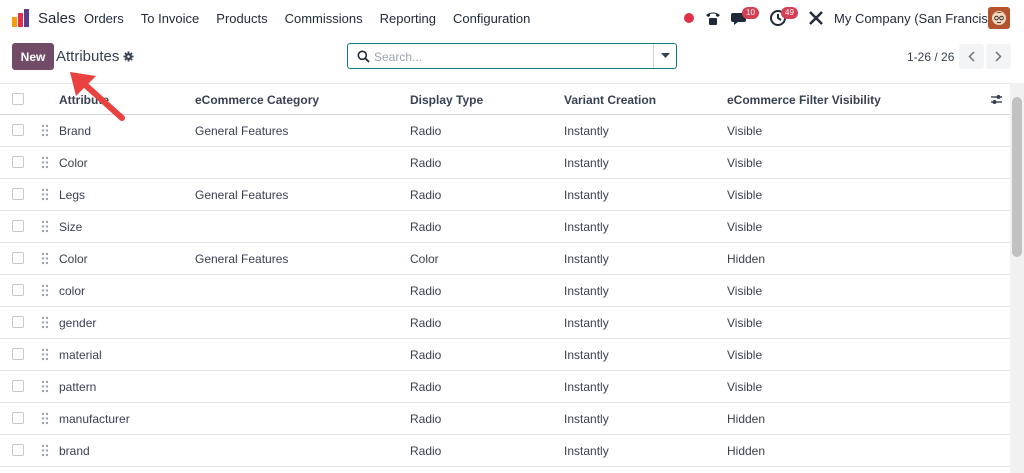  Describe the element at coordinates (816, 18) in the screenshot. I see `debug-tools-icon` at that location.